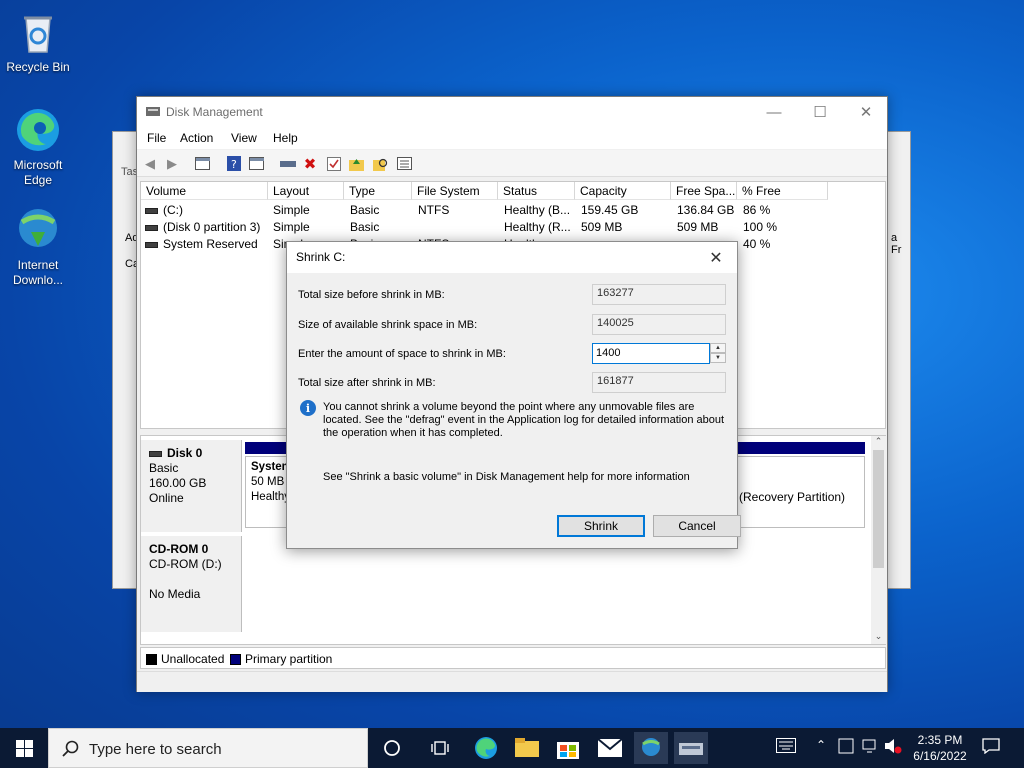 The height and width of the screenshot is (768, 1024). What do you see at coordinates (893, 747) in the screenshot?
I see `volume-muted-icon` at bounding box center [893, 747].